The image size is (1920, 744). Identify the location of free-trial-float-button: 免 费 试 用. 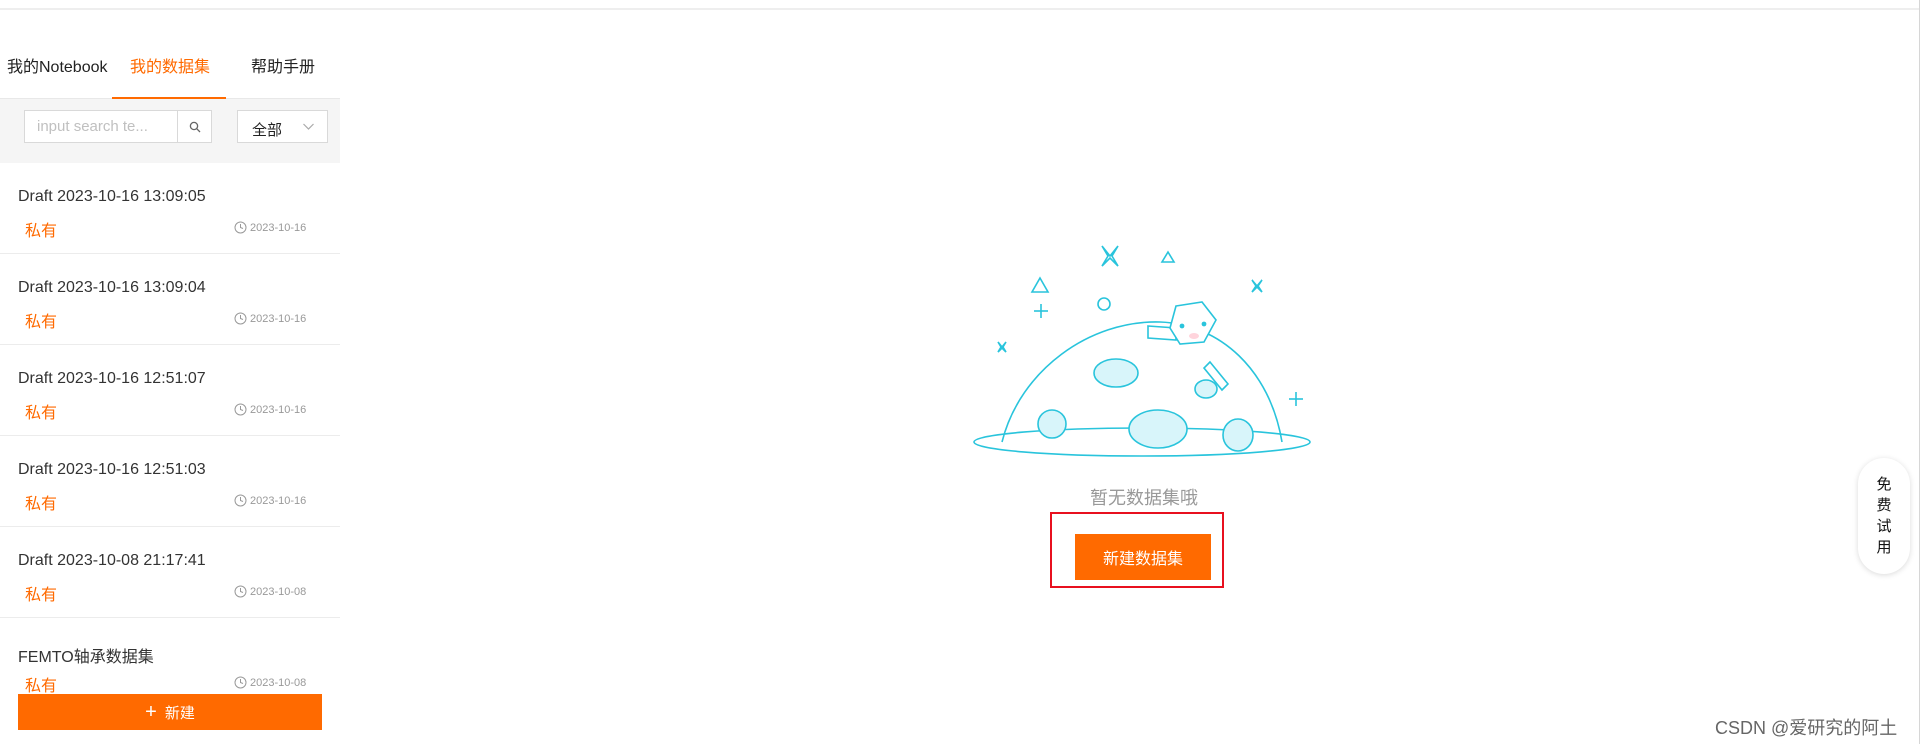
(1884, 516).